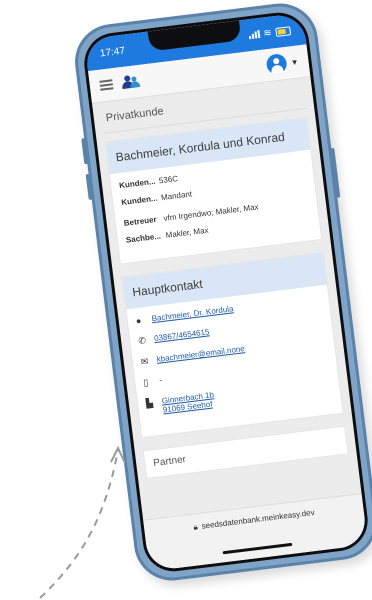 This screenshot has height=600, width=372. What do you see at coordinates (283, 31) in the screenshot?
I see `battery-icon` at bounding box center [283, 31].